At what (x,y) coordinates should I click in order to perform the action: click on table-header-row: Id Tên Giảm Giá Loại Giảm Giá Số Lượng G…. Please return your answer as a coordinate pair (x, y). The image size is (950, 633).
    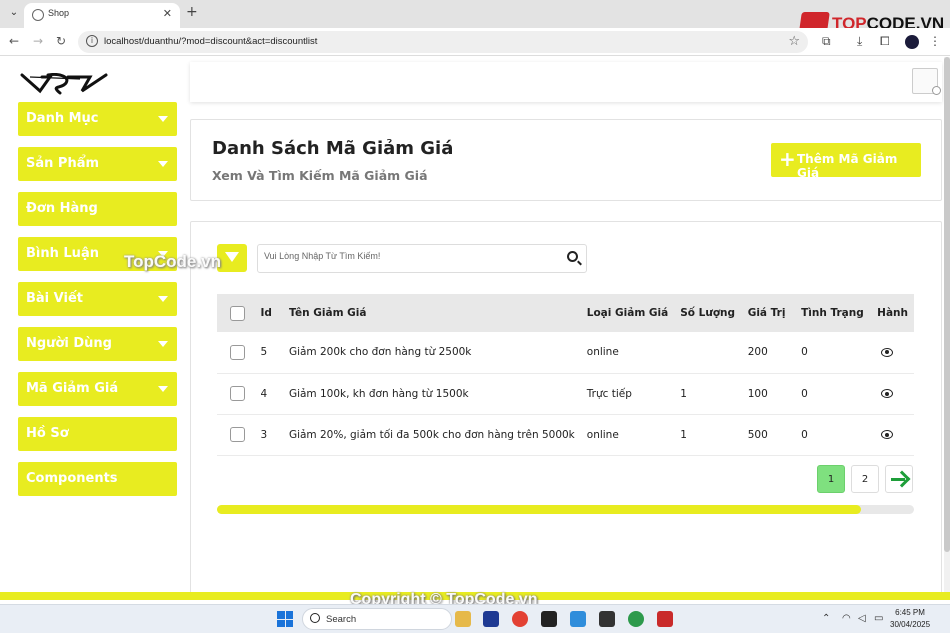
    Looking at the image, I should click on (565, 313).